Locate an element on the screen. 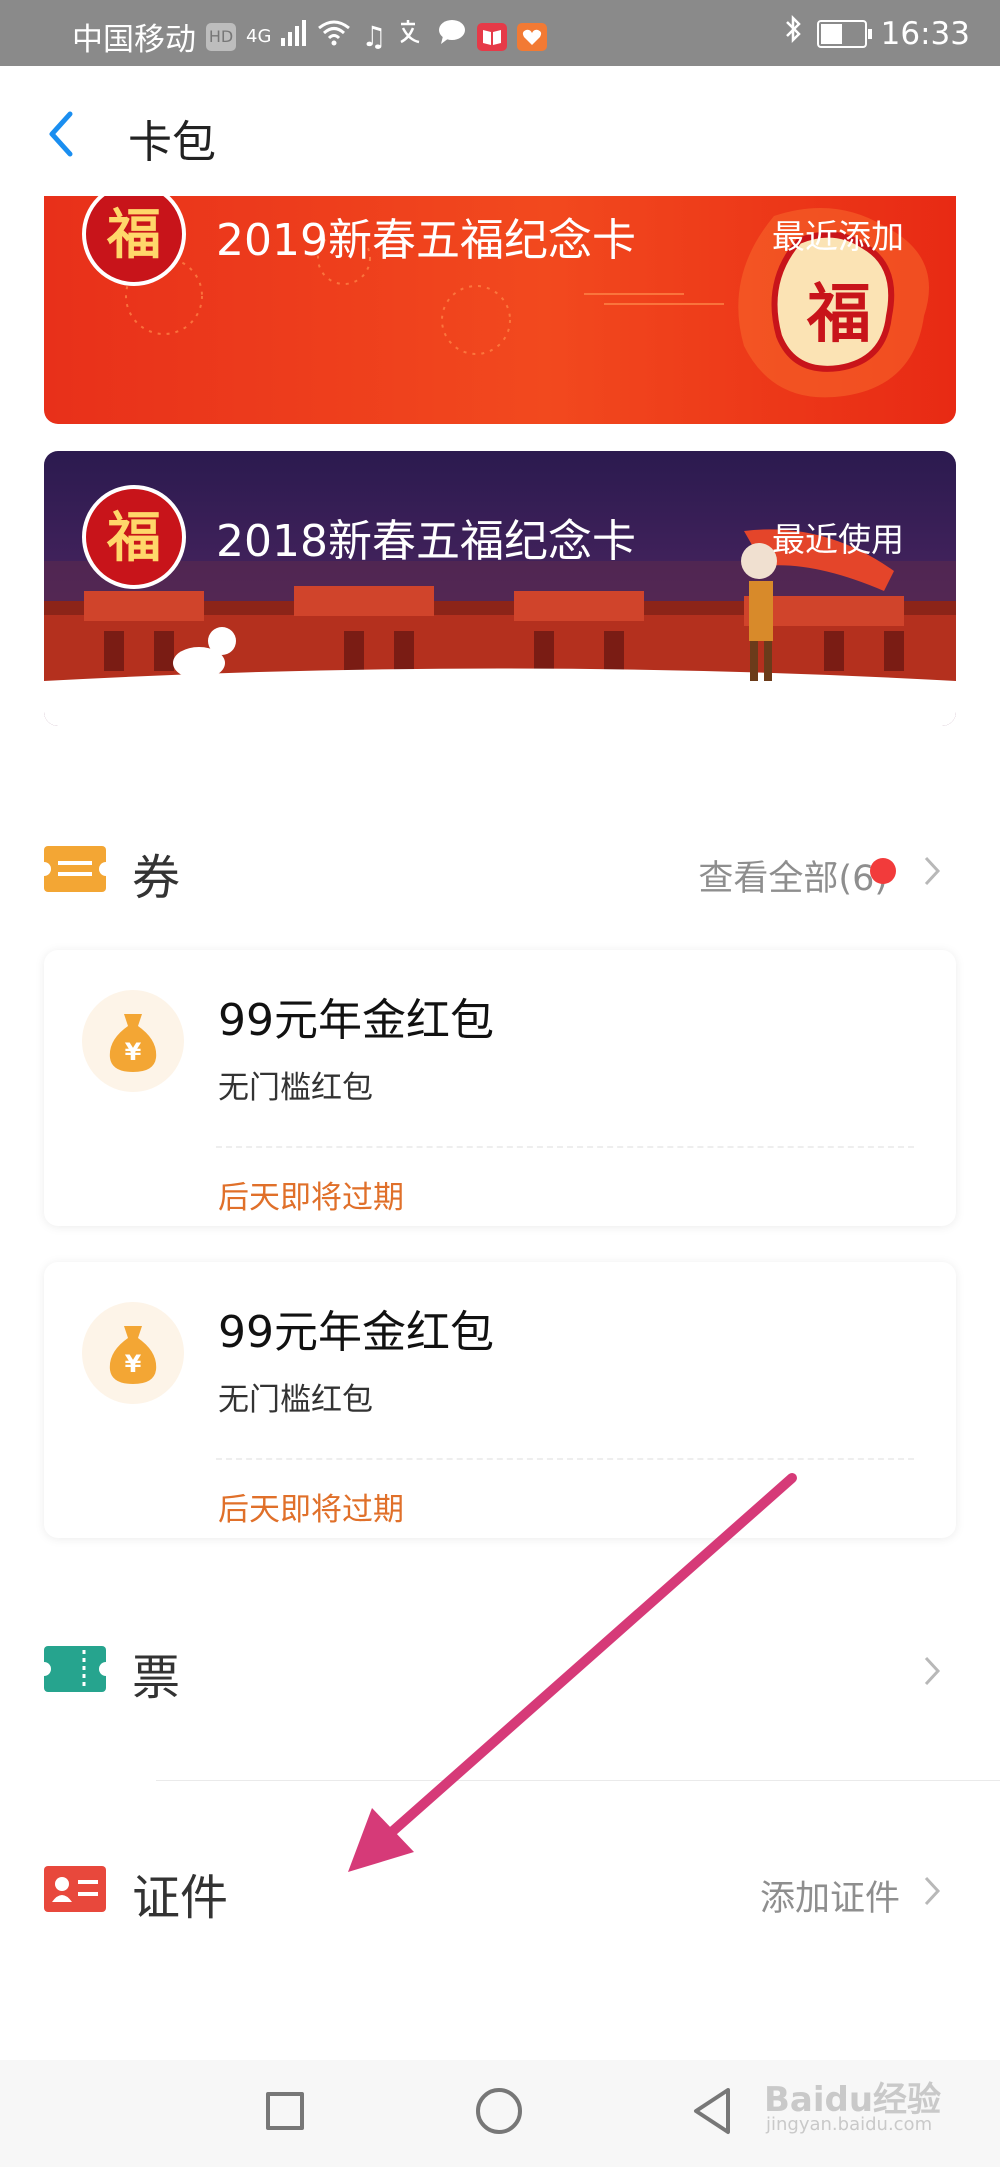 This screenshot has height=2167, width=1000. translate-icon is located at coordinates (412, 36).